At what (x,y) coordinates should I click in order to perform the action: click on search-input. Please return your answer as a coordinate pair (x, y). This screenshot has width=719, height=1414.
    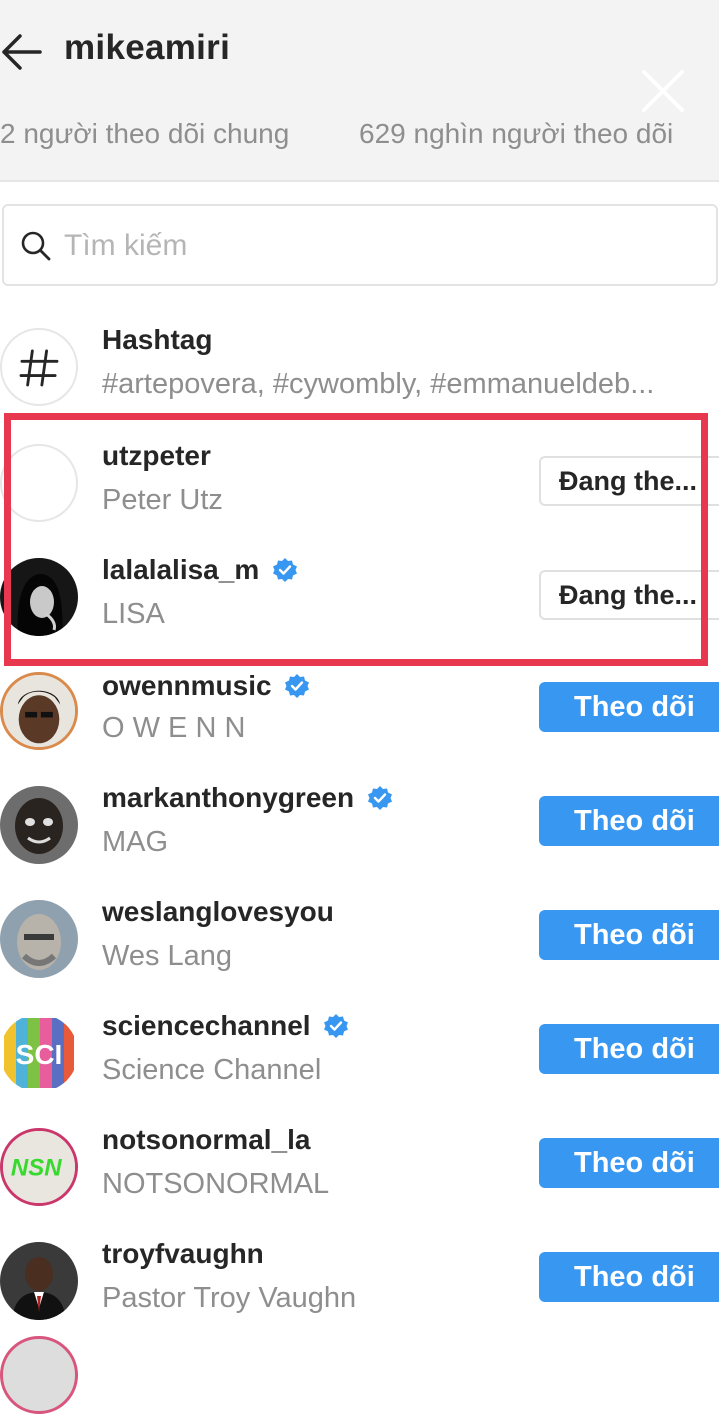
    Looking at the image, I should click on (364, 246).